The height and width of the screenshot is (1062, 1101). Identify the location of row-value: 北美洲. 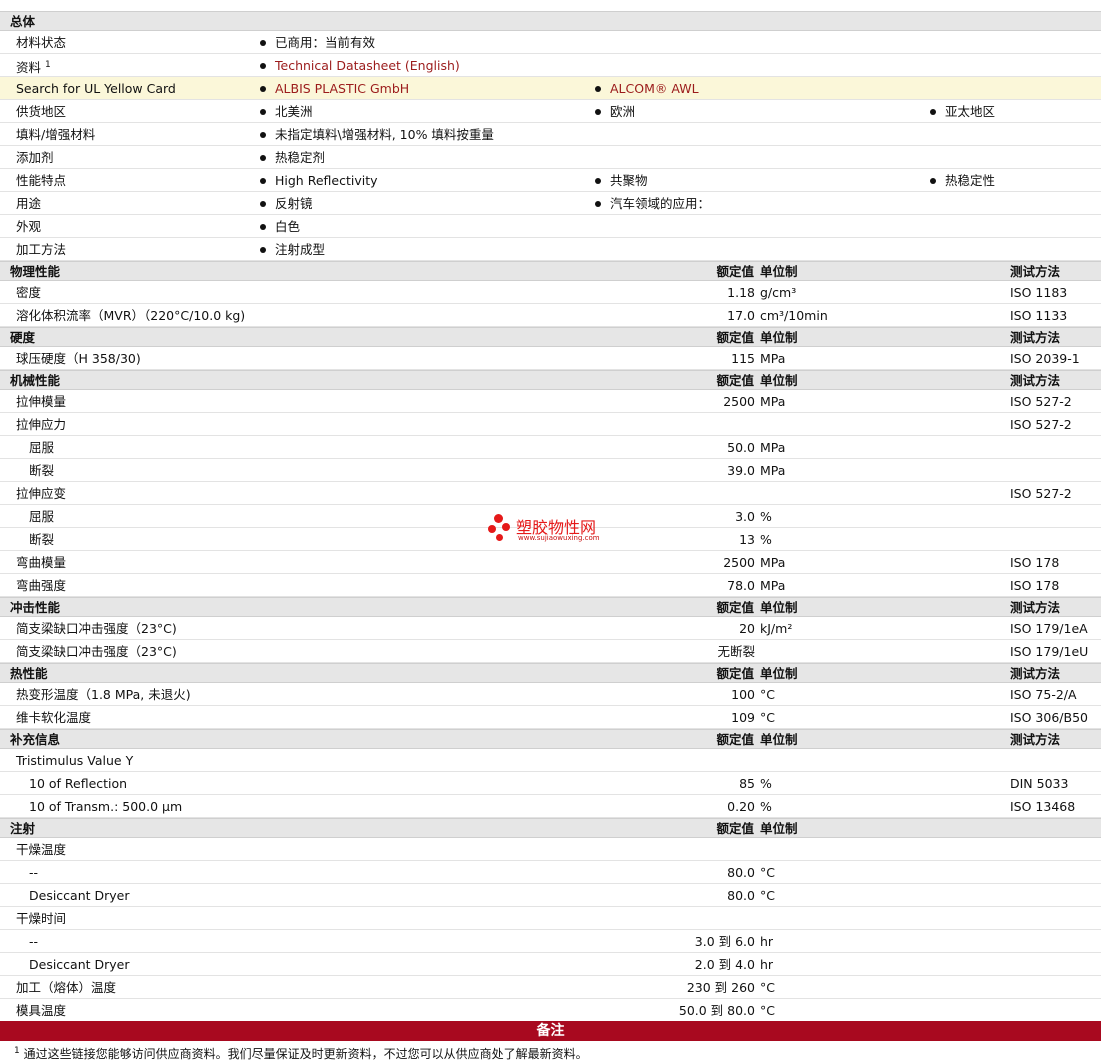
(294, 111).